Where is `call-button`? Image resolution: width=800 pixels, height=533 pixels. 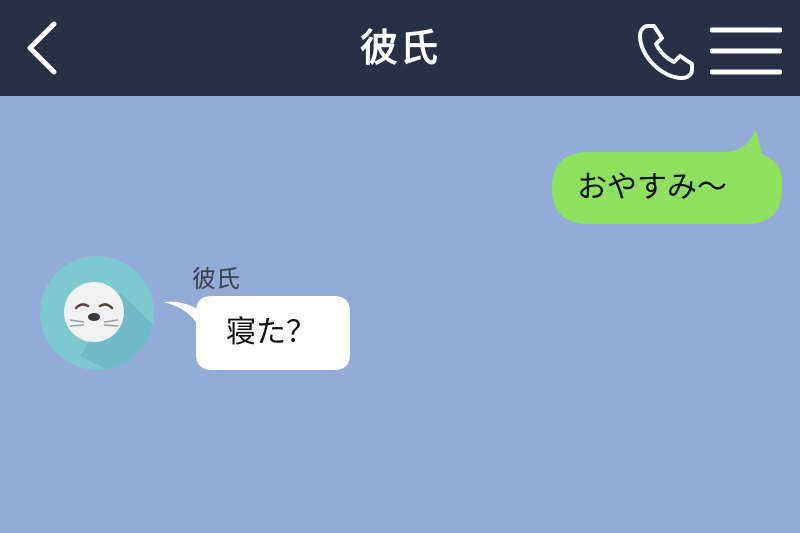
call-button is located at coordinates (666, 52).